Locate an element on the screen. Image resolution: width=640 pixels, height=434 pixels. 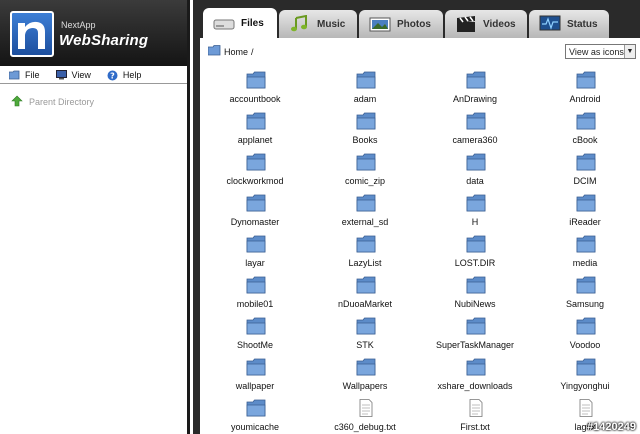
folder-item: youmicache is located at coordinates (255, 414).